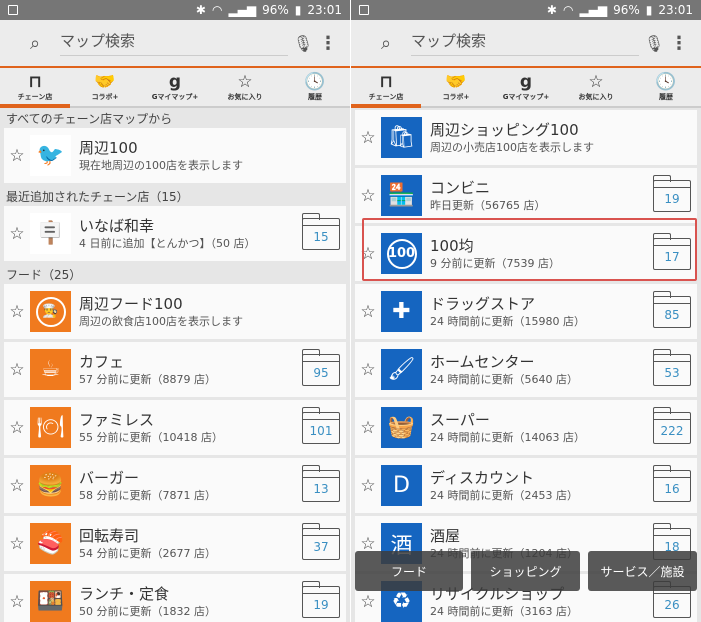 This screenshot has height=622, width=701. I want to click on clock: 23:01, so click(324, 10).